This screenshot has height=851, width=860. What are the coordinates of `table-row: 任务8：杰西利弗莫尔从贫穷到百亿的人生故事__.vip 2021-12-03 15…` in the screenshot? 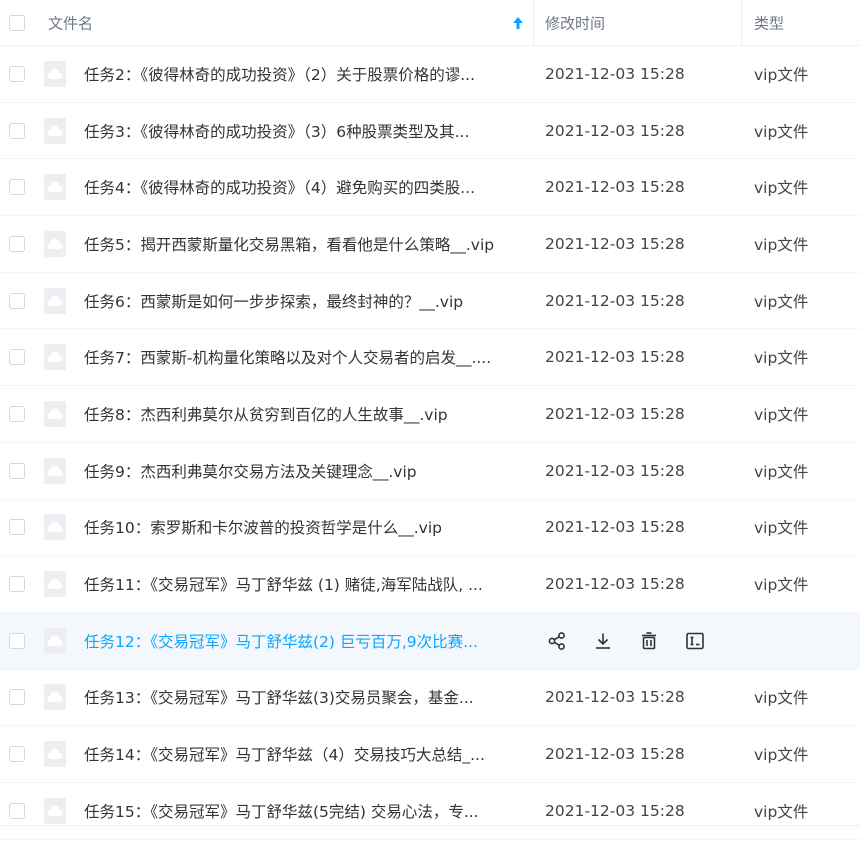 It's located at (430, 414).